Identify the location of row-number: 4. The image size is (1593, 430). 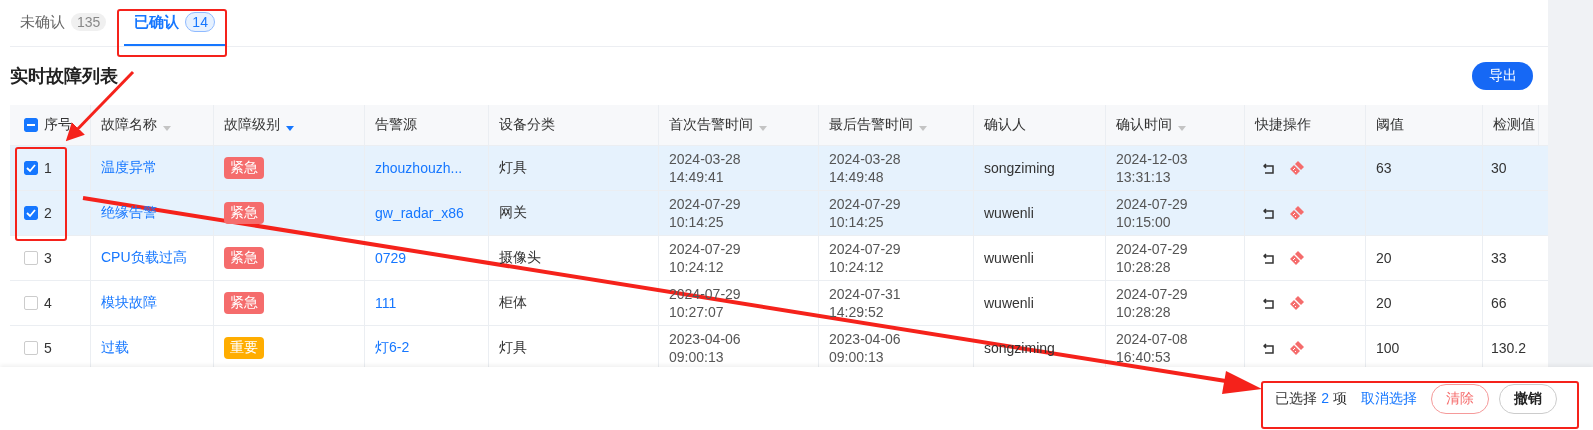
(48, 303).